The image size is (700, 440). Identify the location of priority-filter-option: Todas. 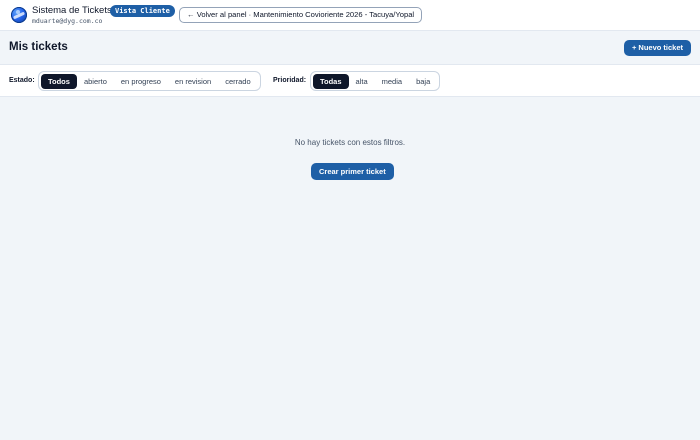
(331, 81).